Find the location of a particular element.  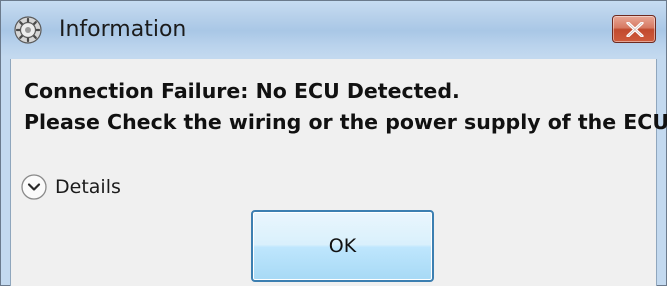

window-title: Information is located at coordinates (123, 29).